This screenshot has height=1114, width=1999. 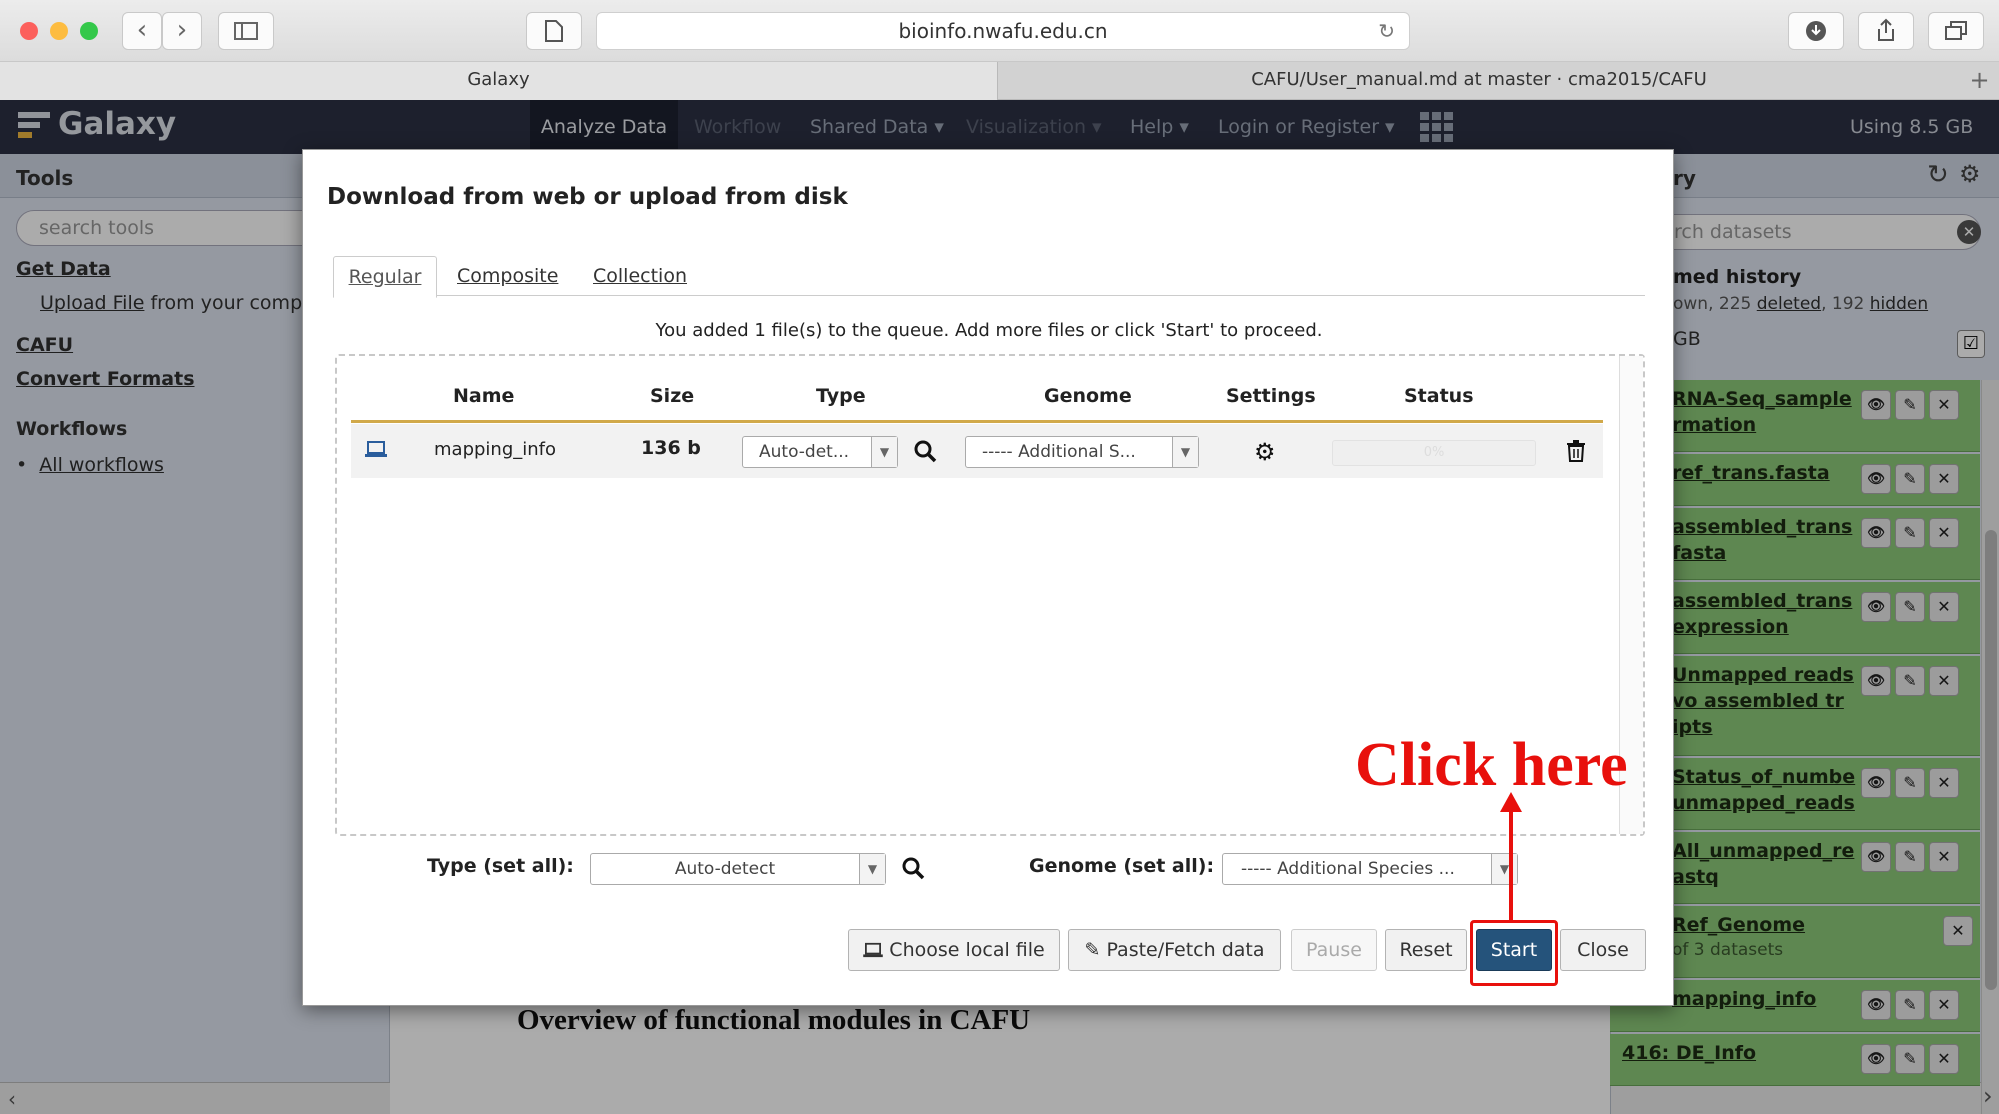 What do you see at coordinates (640, 276) in the screenshot?
I see `tab-collection: Collection` at bounding box center [640, 276].